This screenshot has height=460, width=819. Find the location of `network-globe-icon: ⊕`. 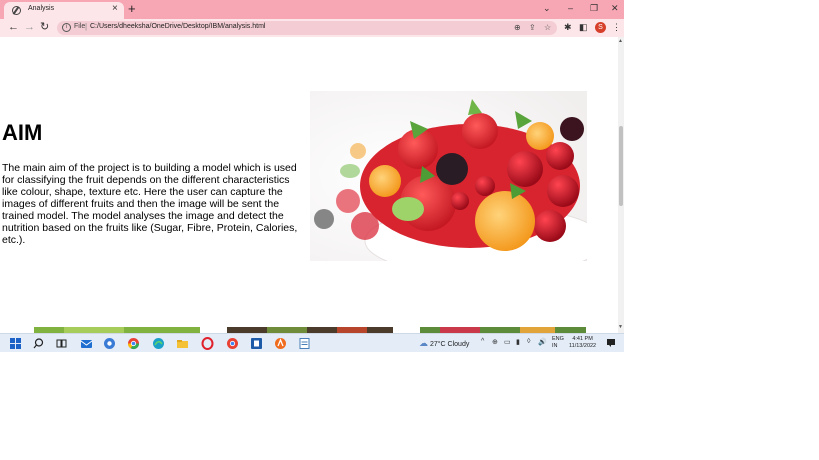

network-globe-icon: ⊕ is located at coordinates (495, 342).